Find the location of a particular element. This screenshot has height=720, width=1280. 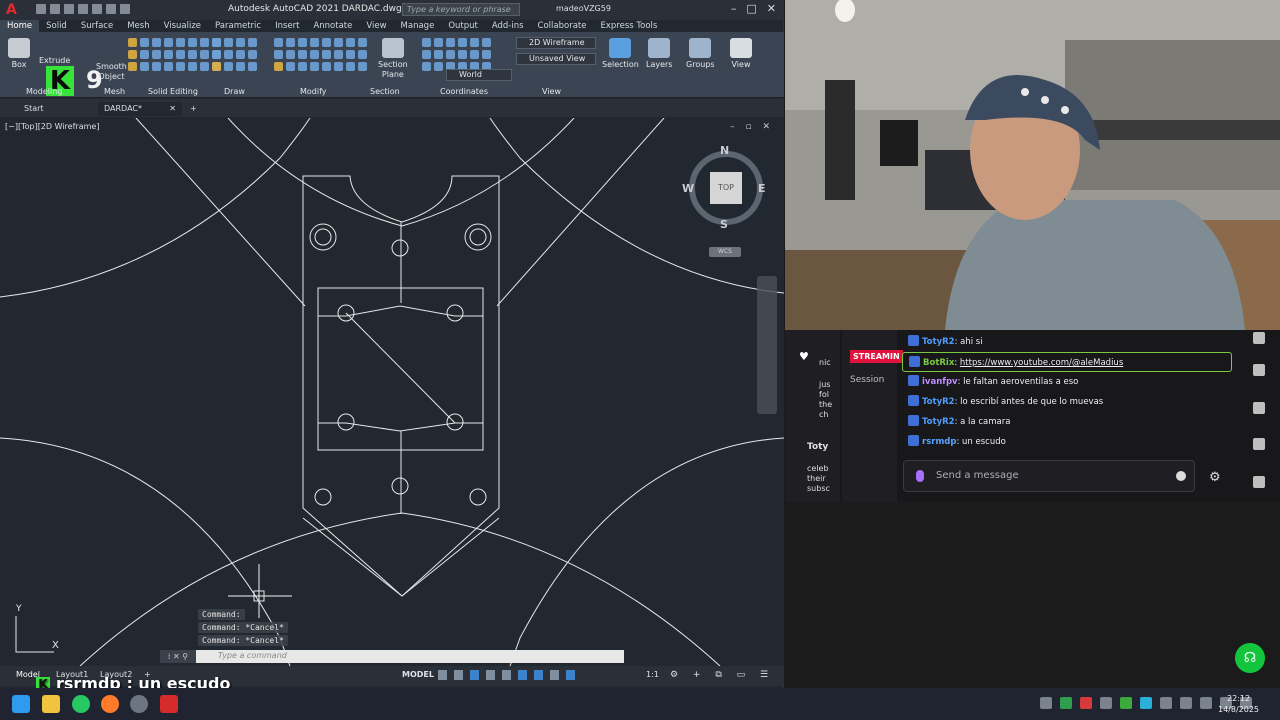

chat-username: rsrmdp is located at coordinates (939, 442).